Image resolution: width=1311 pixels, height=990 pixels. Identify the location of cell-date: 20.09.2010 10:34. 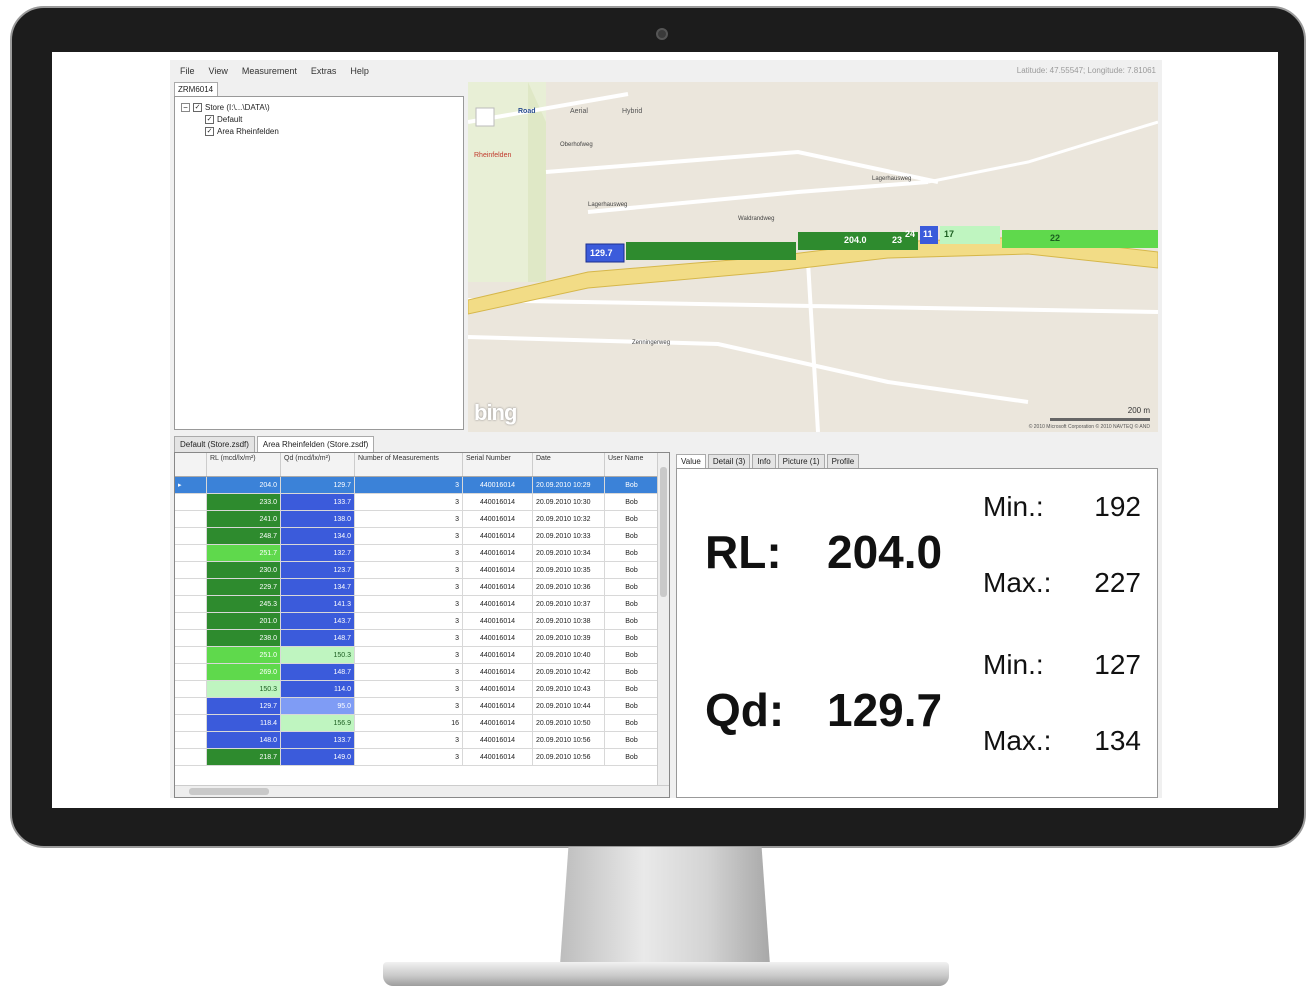
(569, 553).